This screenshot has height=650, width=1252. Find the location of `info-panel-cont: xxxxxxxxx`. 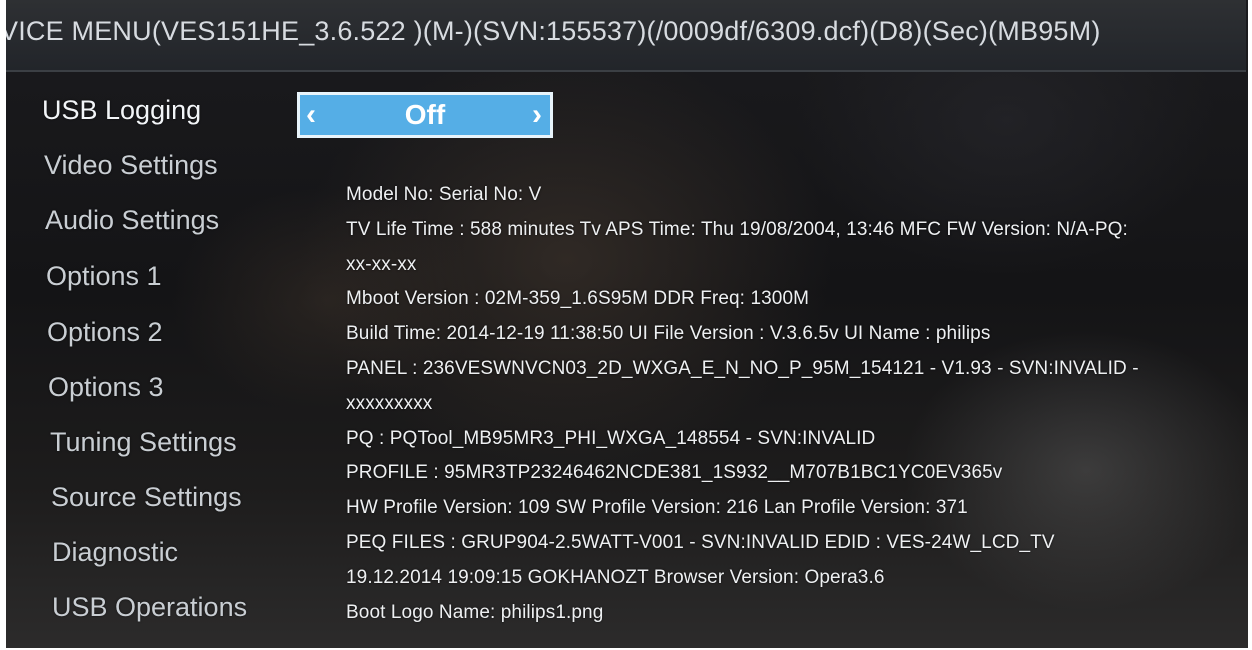

info-panel-cont: xxxxxxxxx is located at coordinates (389, 403).